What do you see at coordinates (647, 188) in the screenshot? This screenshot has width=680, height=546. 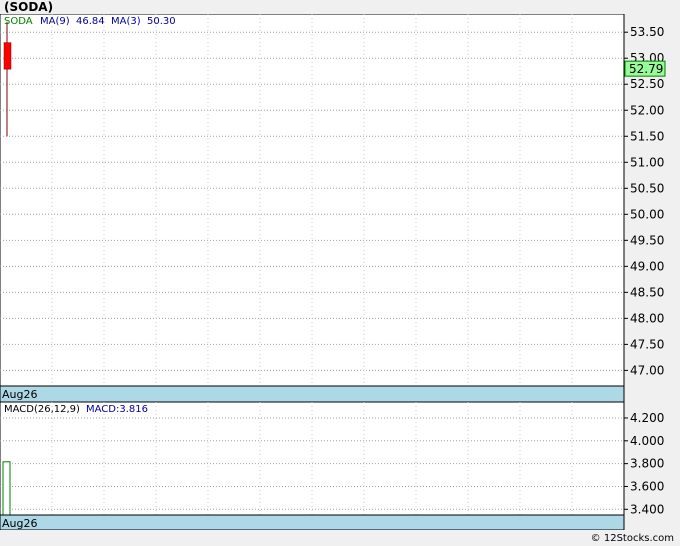 I see `price-tick-label: 50.50` at bounding box center [647, 188].